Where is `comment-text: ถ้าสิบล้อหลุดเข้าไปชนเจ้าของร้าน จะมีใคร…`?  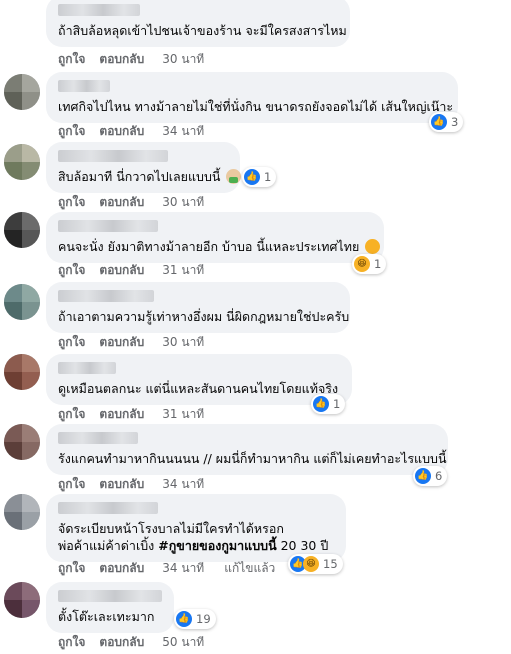 comment-text: ถ้าสิบล้อหลุดเข้าไปชนเจ้าของร้าน จะมีใคร… is located at coordinates (202, 30).